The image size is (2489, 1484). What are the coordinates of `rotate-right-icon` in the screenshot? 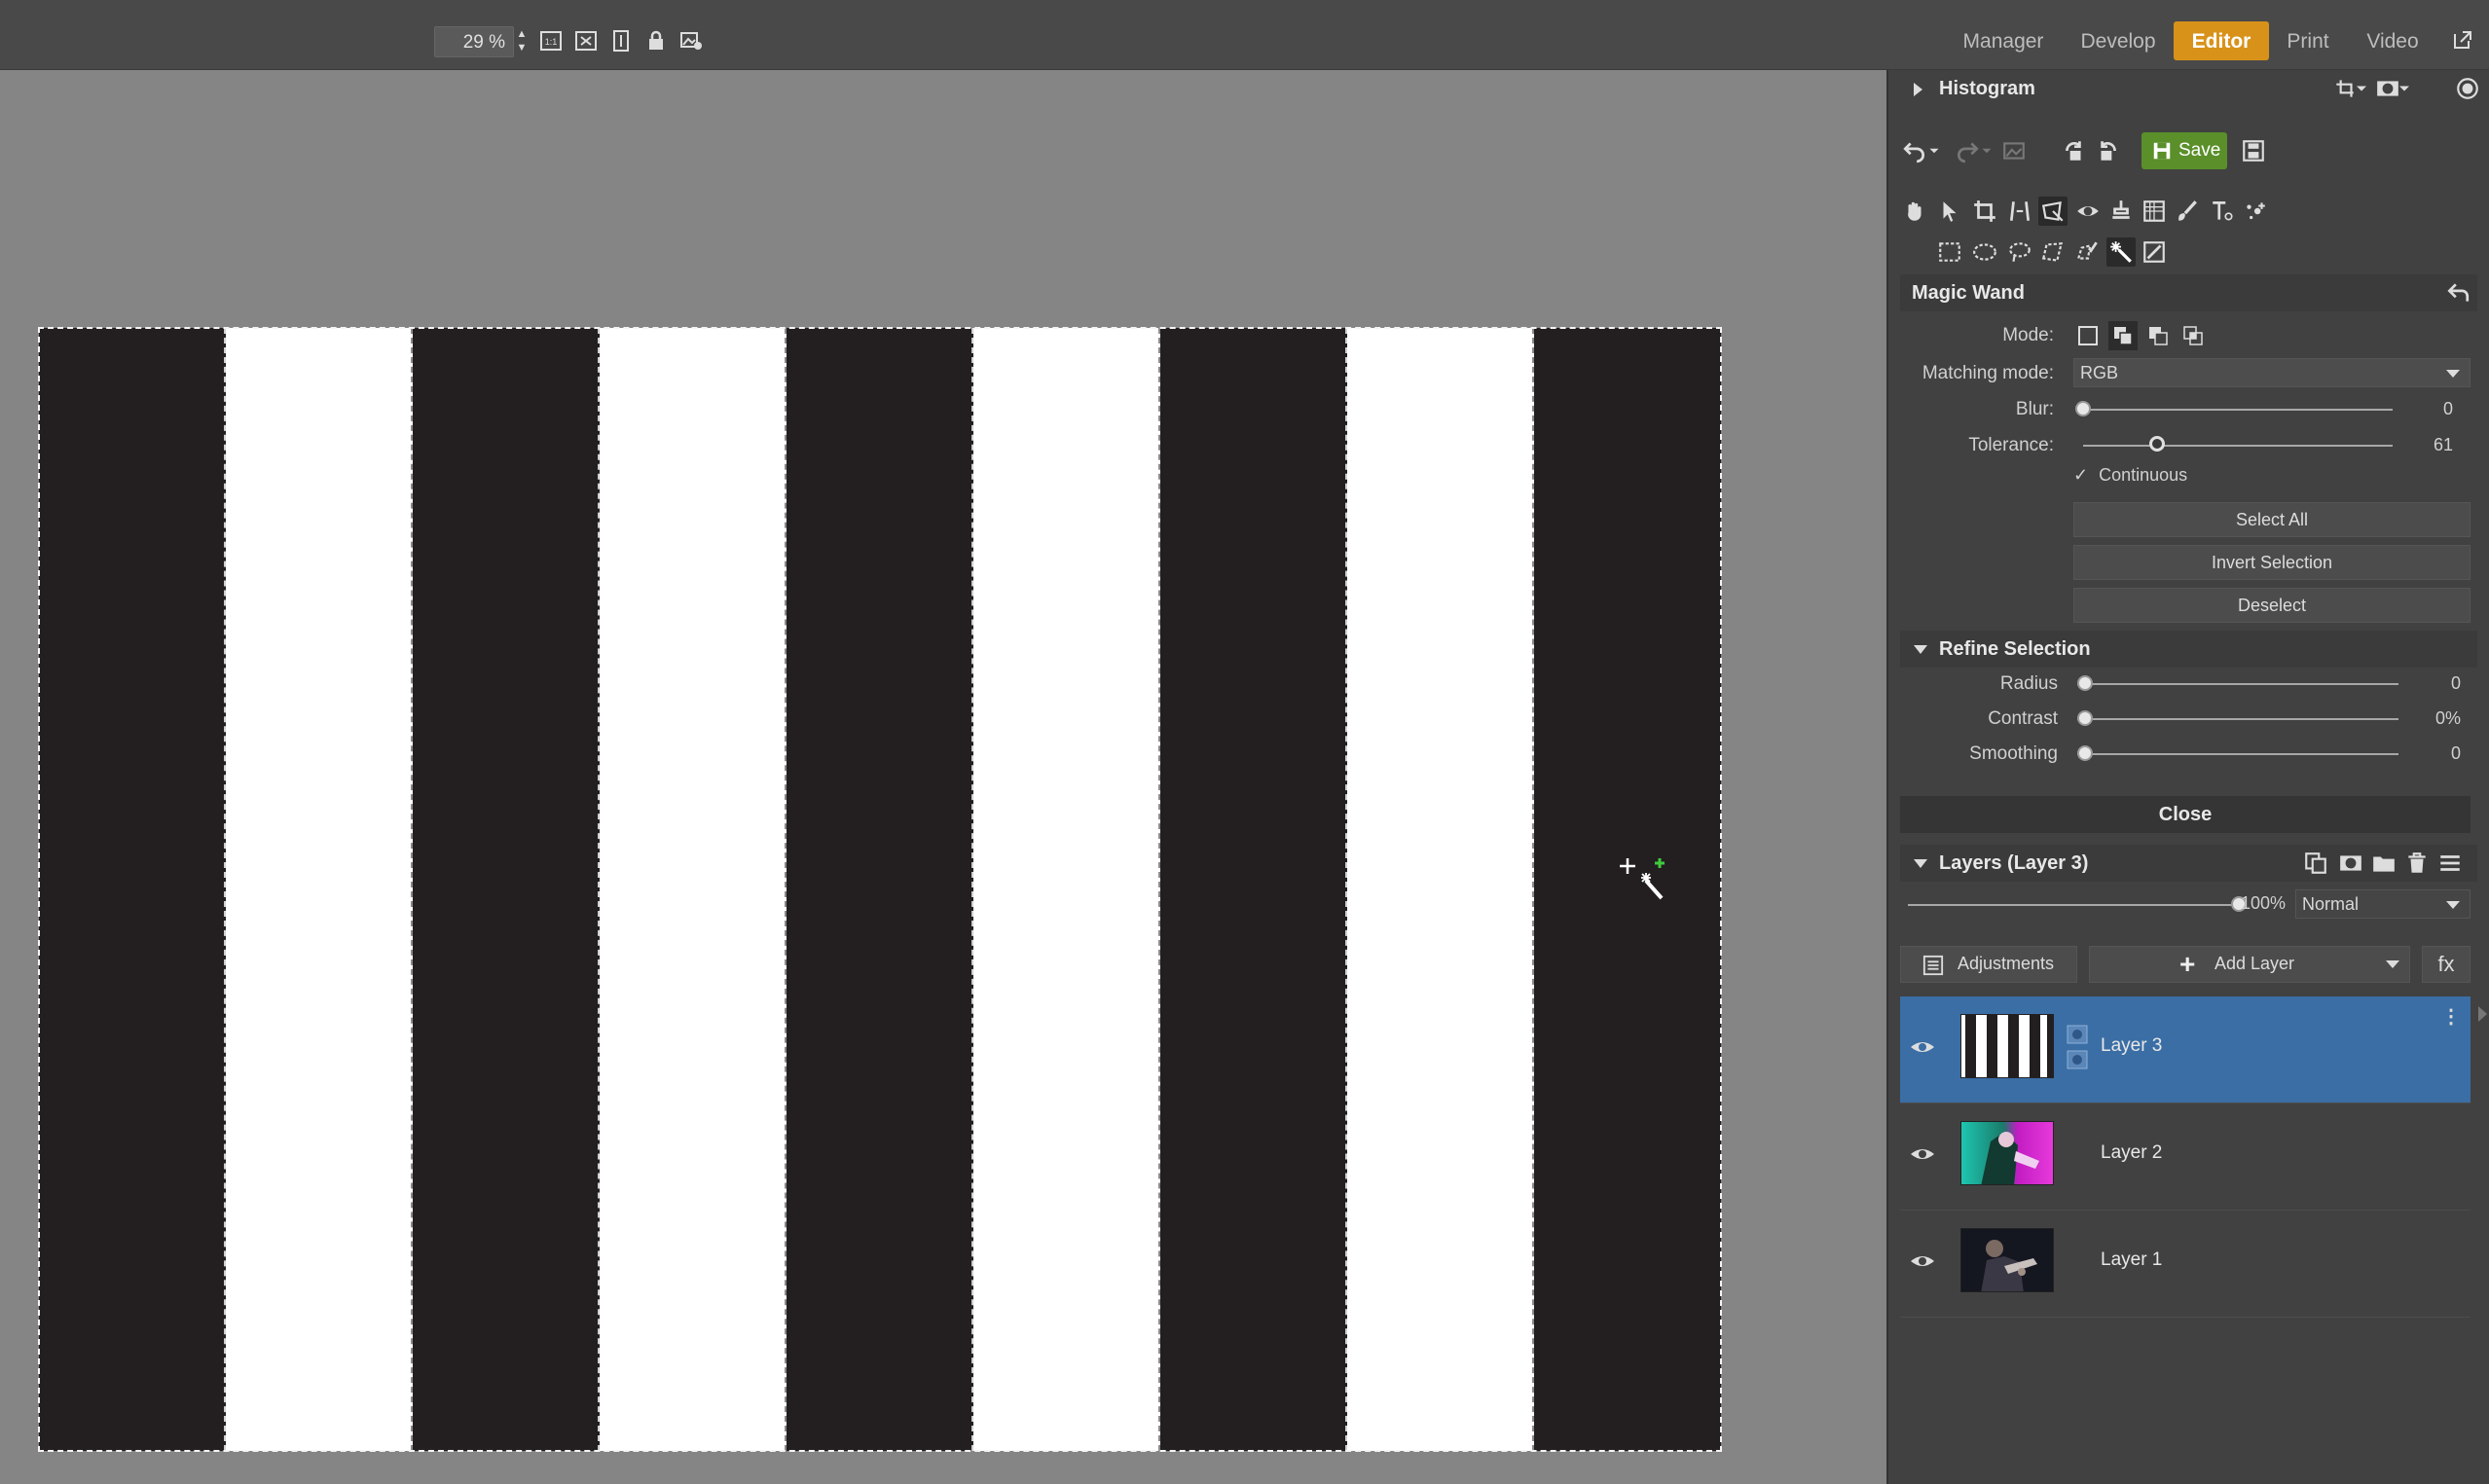 It's located at (2107, 151).